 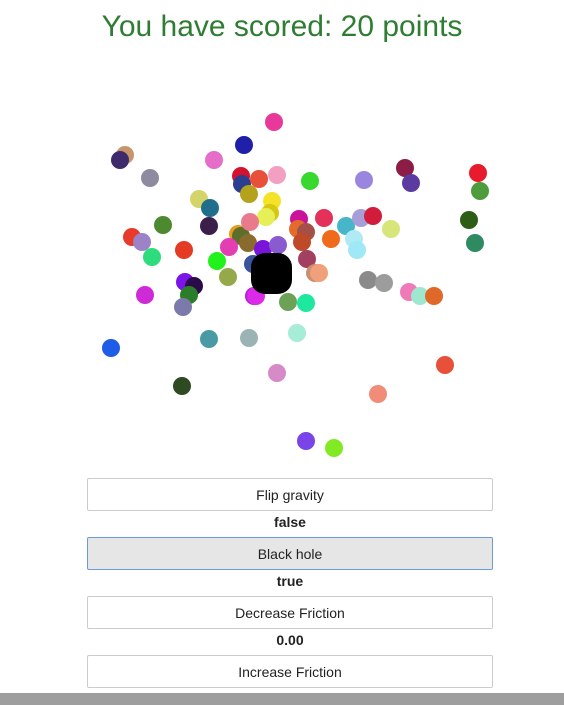 What do you see at coordinates (290, 640) in the screenshot?
I see `friction-value: 0.00` at bounding box center [290, 640].